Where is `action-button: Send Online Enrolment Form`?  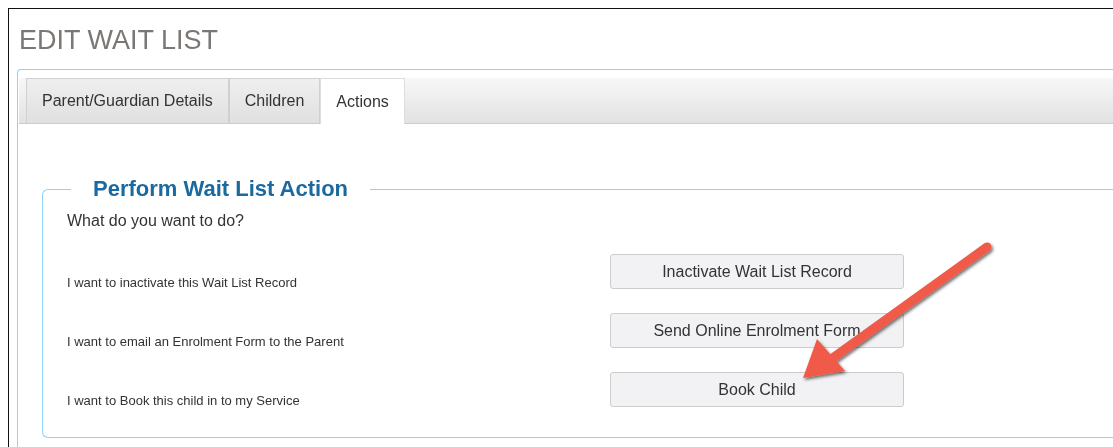
action-button: Send Online Enrolment Form is located at coordinates (757, 330).